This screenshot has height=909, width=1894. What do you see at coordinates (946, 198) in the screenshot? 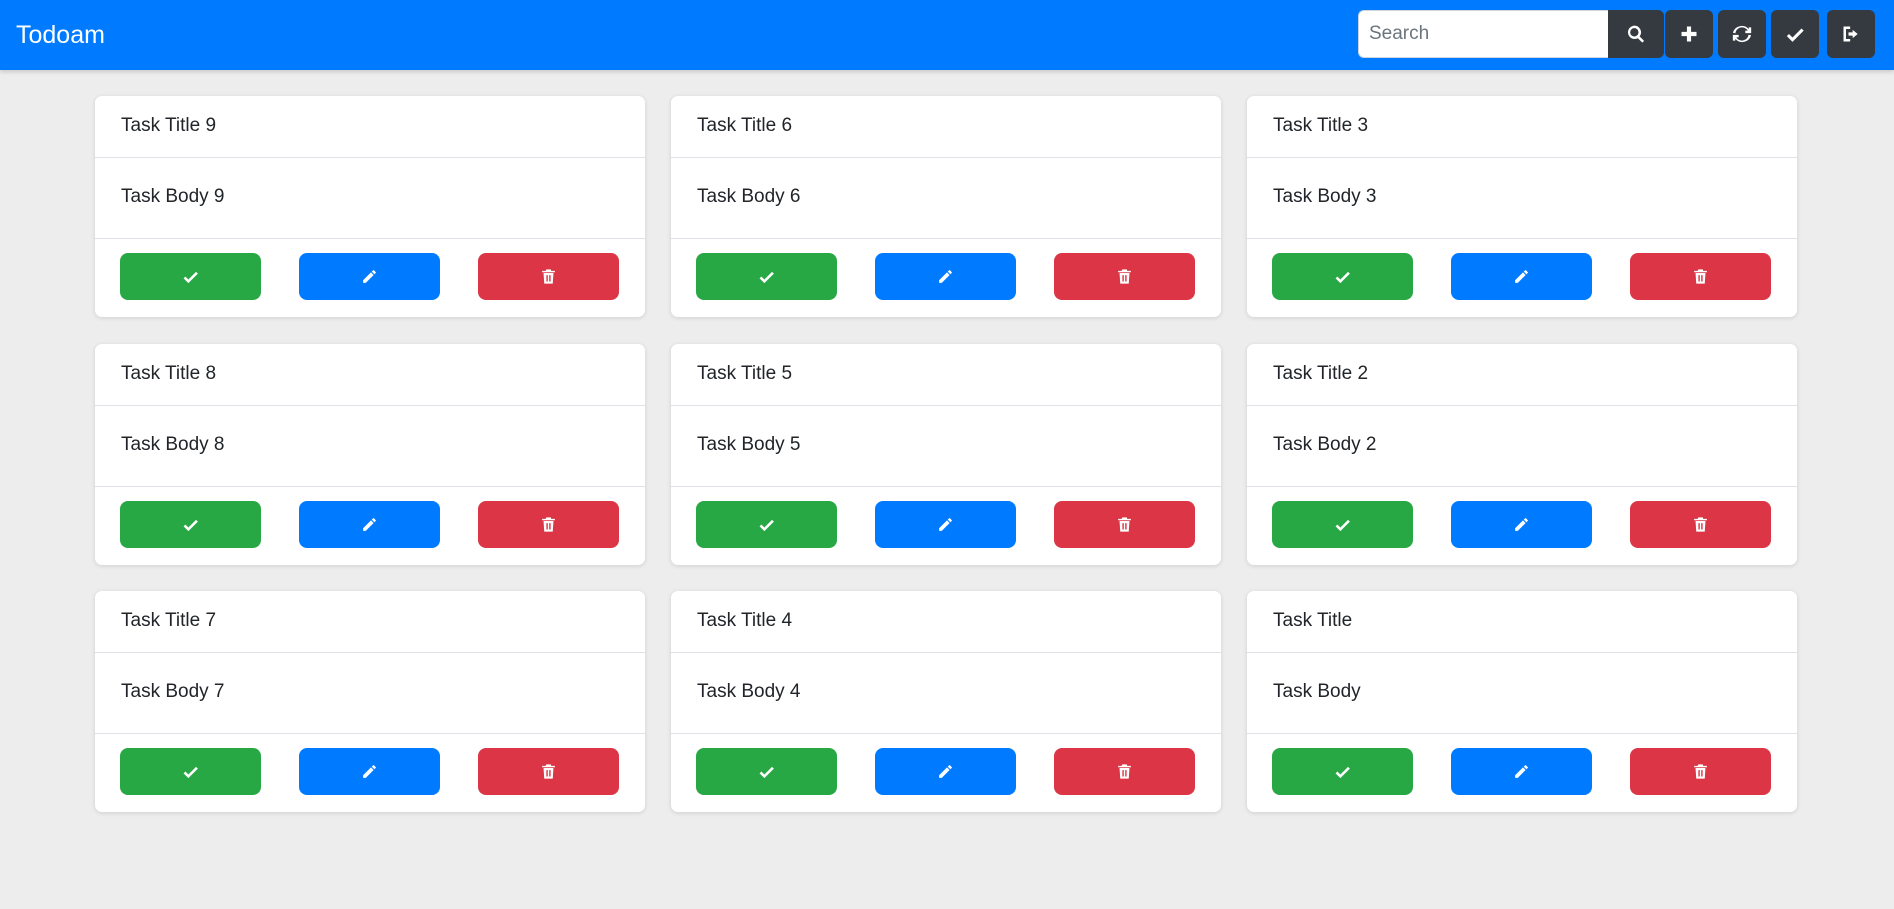
I see `task-body: Task Body 6` at bounding box center [946, 198].